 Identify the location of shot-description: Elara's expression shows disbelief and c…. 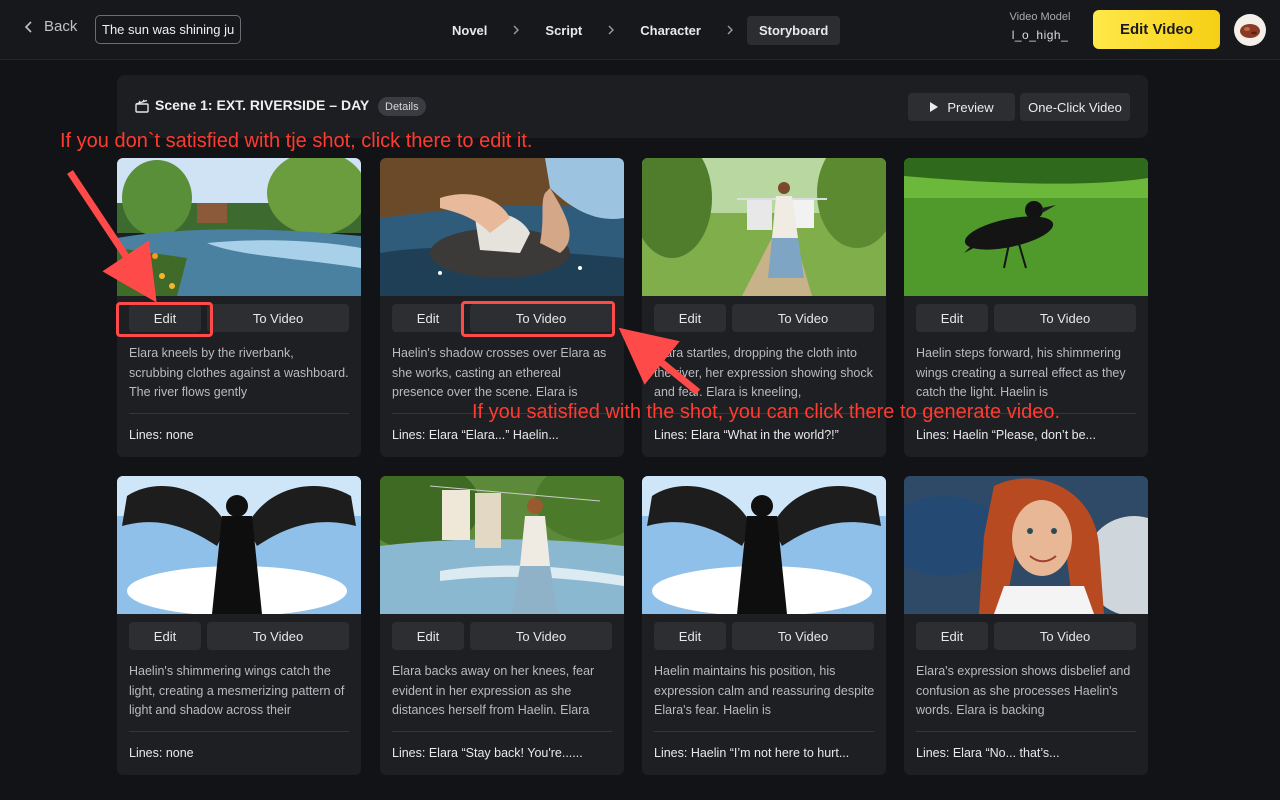
(1023, 690).